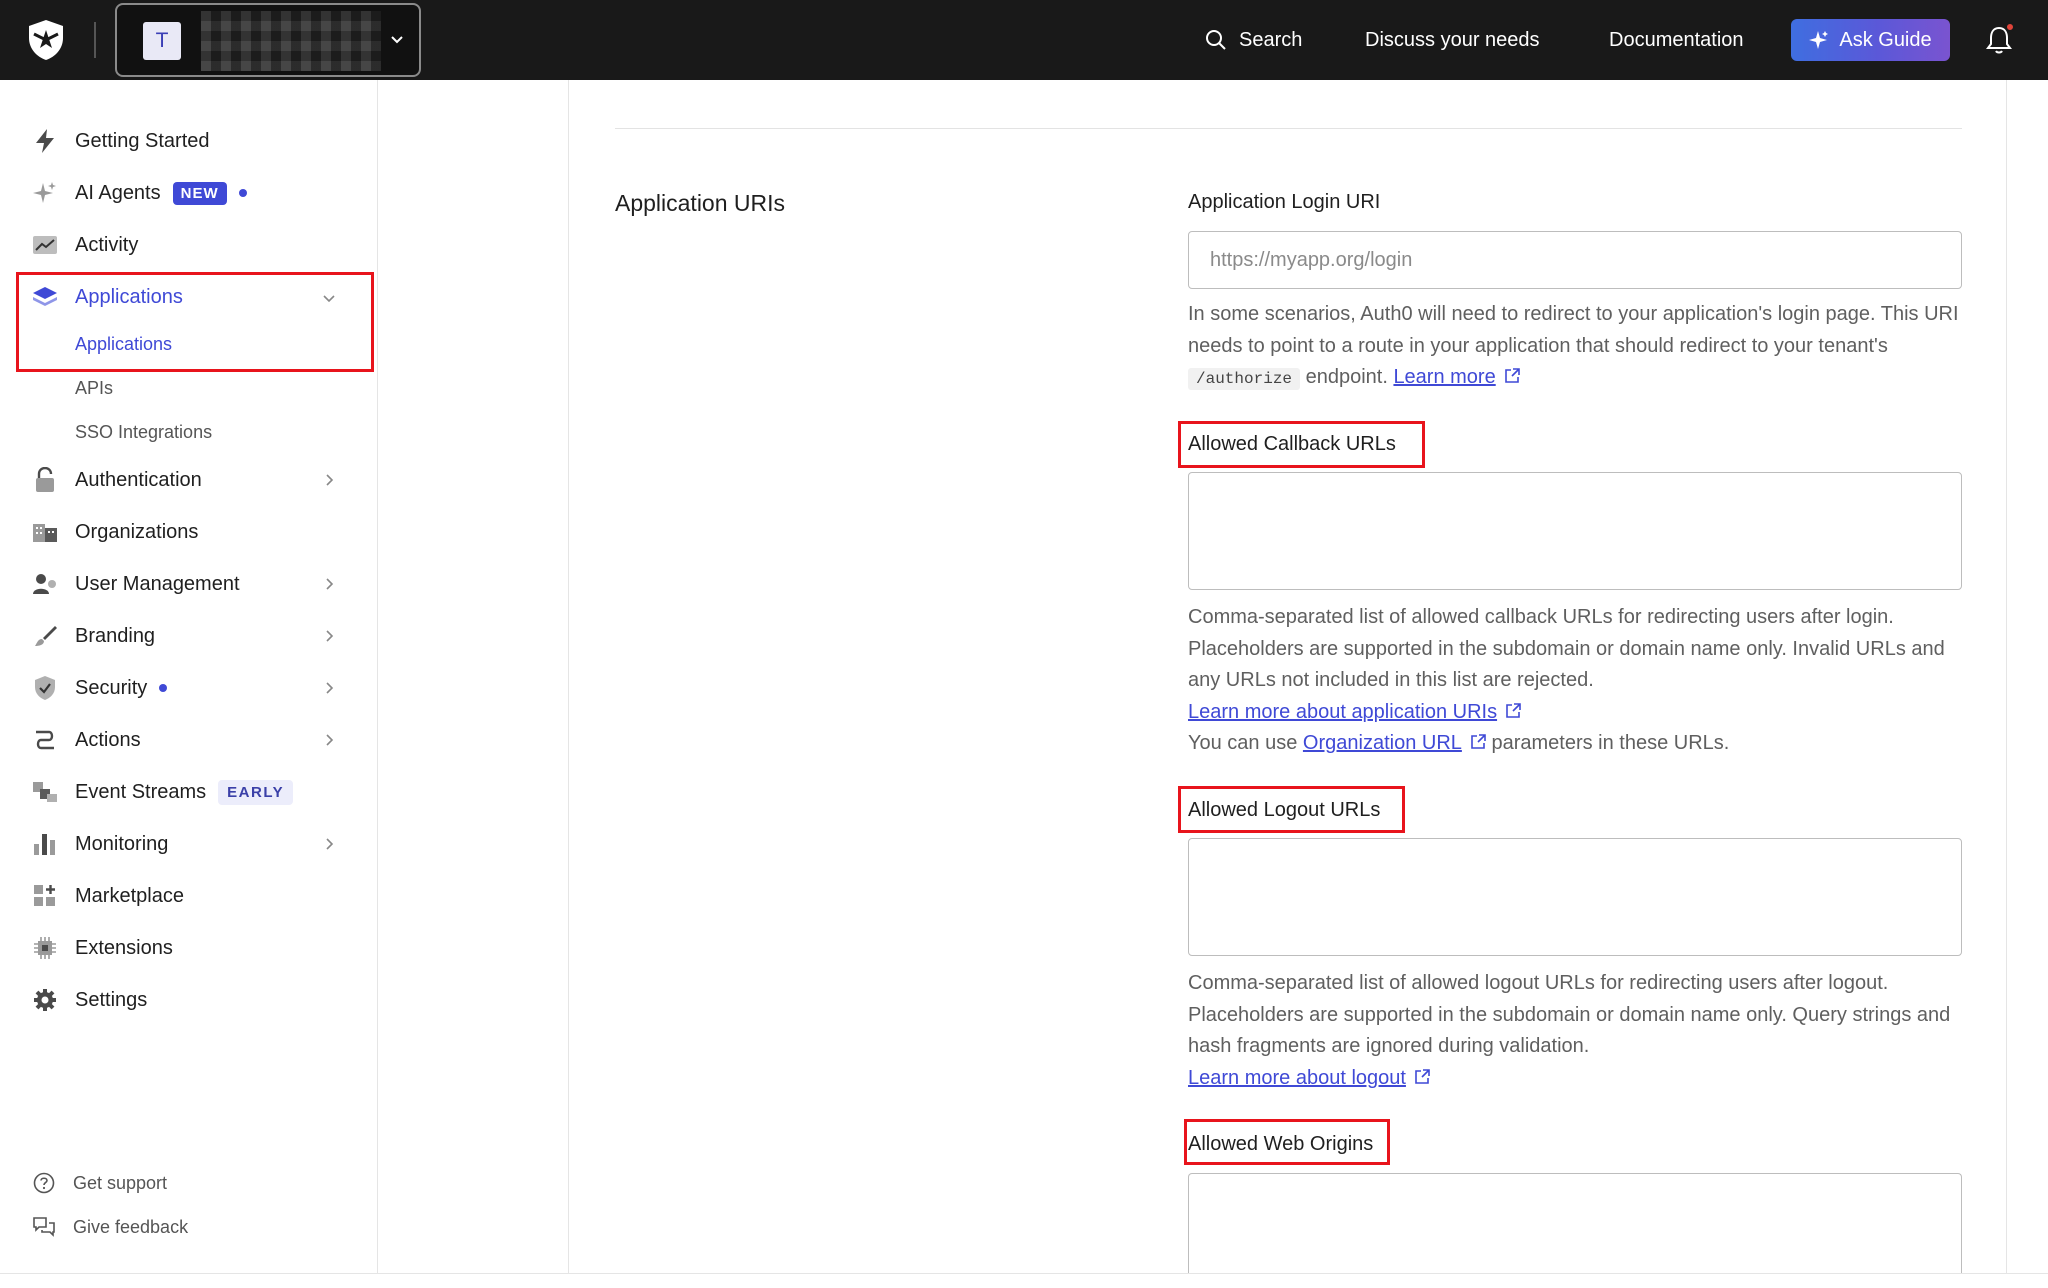 The image size is (2048, 1288). I want to click on tenant-name-redacted, so click(291, 41).